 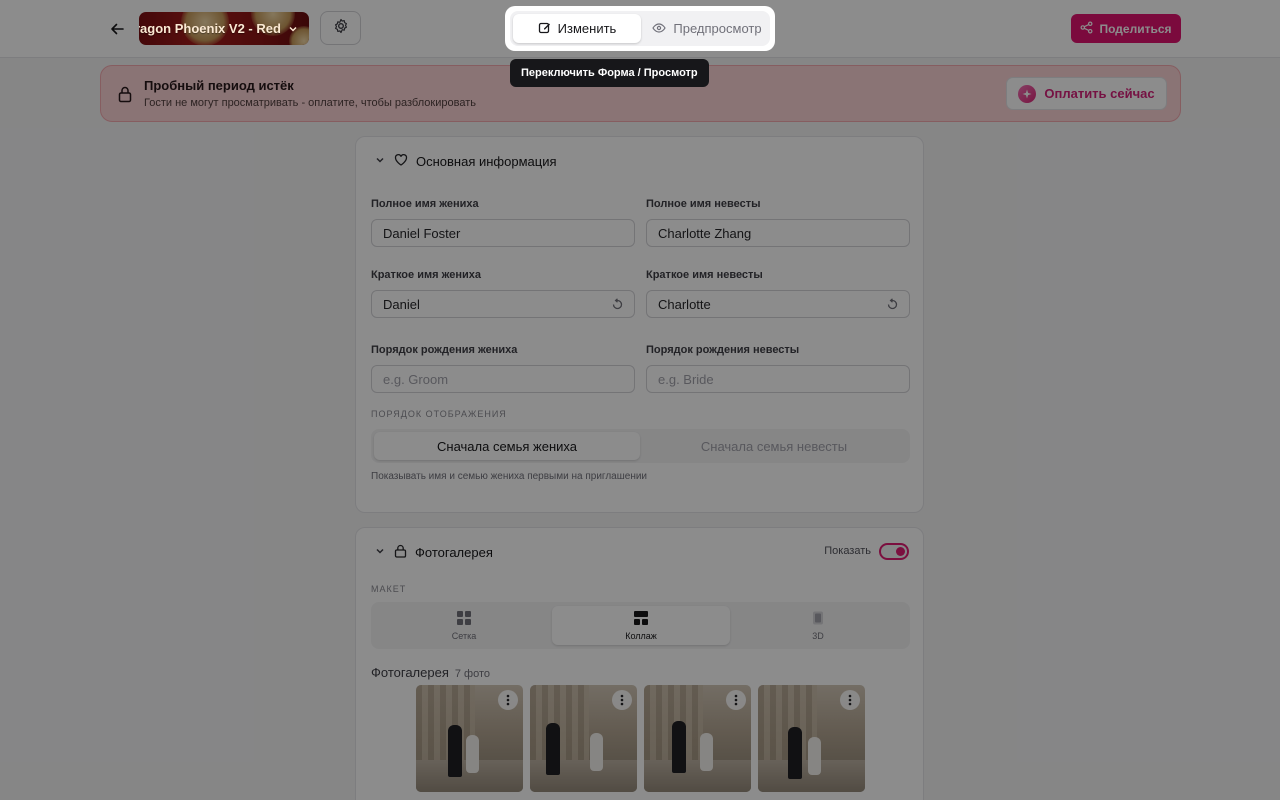 I want to click on edit-mode-tab: Изменить, so click(x=577, y=28).